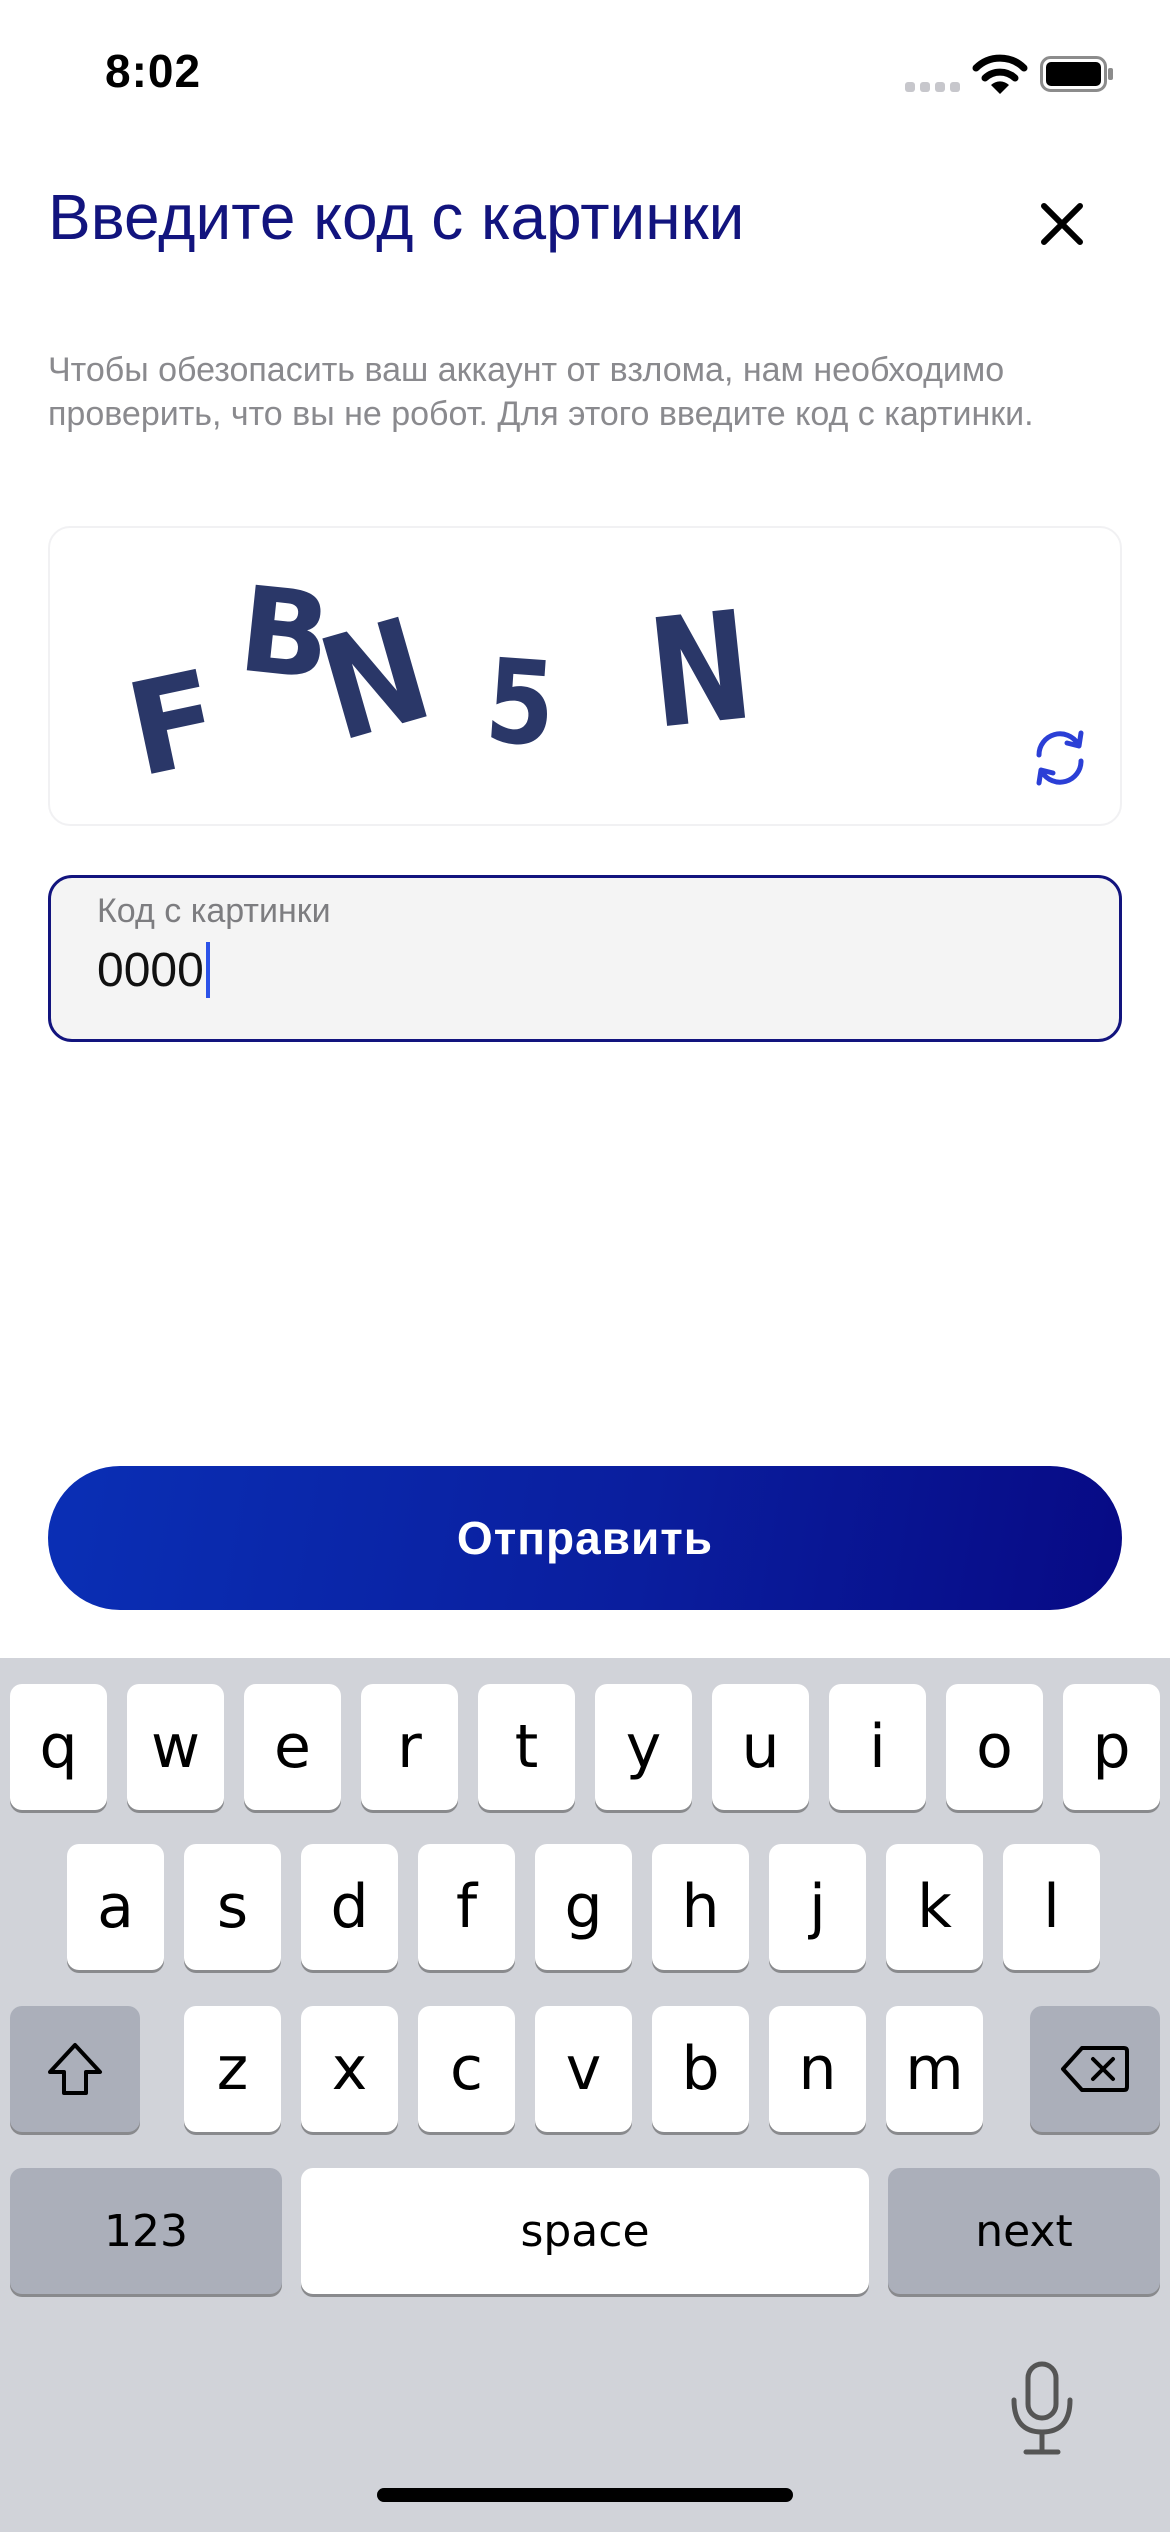  I want to click on key: g, so click(583, 1907).